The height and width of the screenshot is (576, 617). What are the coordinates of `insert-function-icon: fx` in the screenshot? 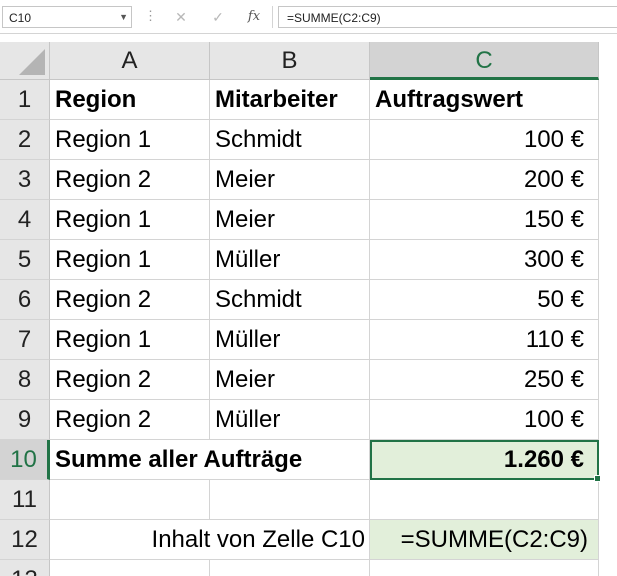 It's located at (254, 17).